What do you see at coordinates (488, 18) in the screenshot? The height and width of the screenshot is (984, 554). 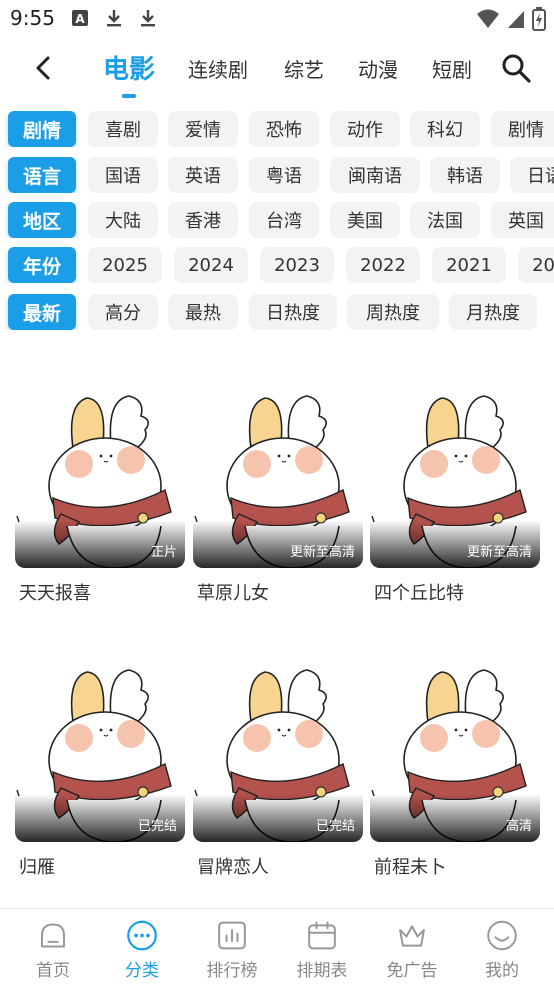 I see `wifi-icon` at bounding box center [488, 18].